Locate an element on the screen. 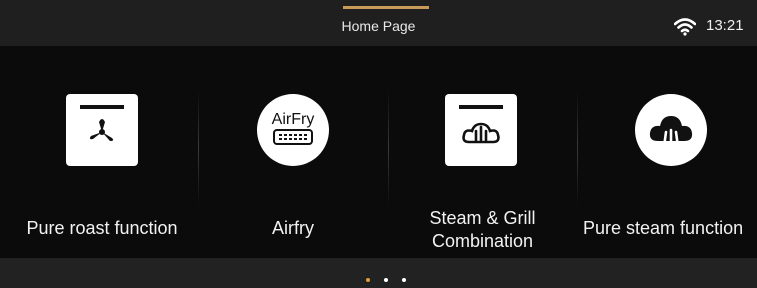 This screenshot has height=288, width=757. page-dot-active is located at coordinates (368, 280).